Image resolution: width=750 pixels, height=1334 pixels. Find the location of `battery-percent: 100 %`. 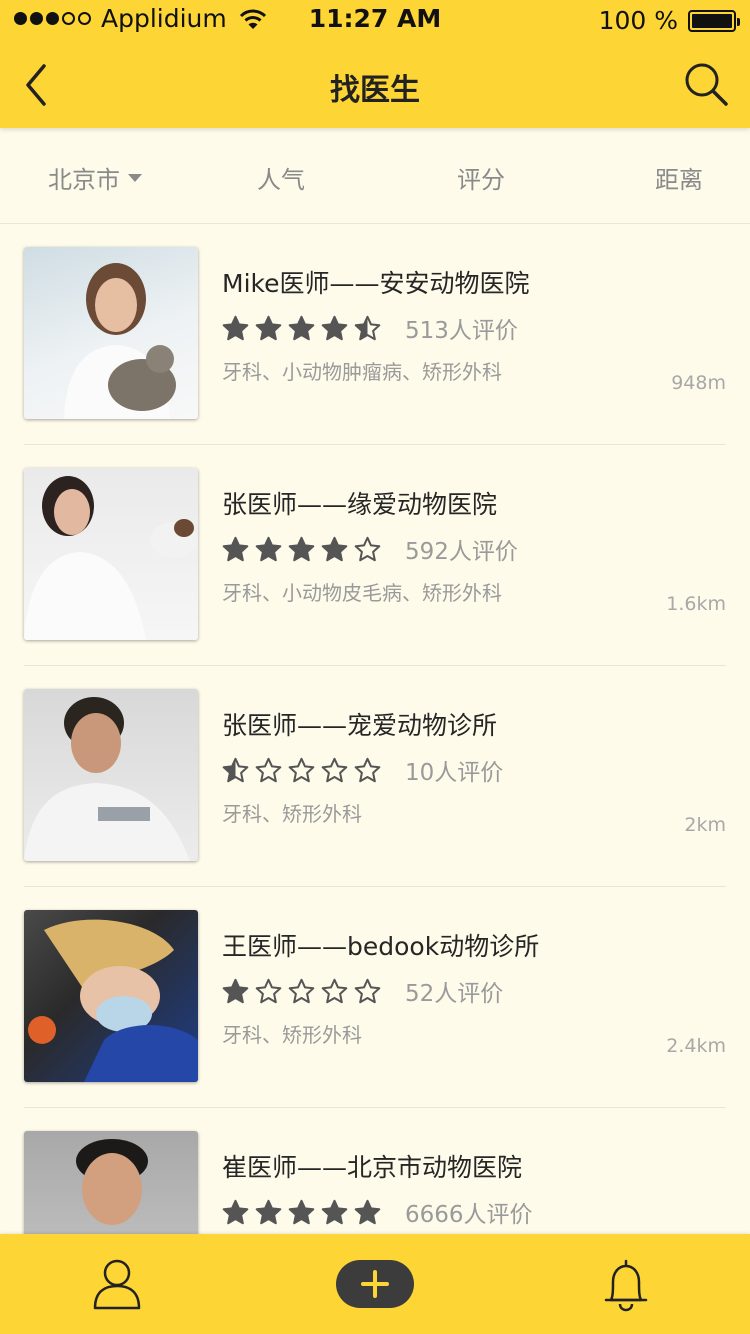

battery-percent: 100 % is located at coordinates (638, 20).